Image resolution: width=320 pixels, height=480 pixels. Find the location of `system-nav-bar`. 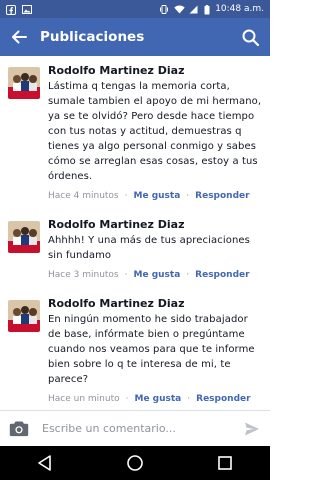

system-nav-bar is located at coordinates (135, 463).